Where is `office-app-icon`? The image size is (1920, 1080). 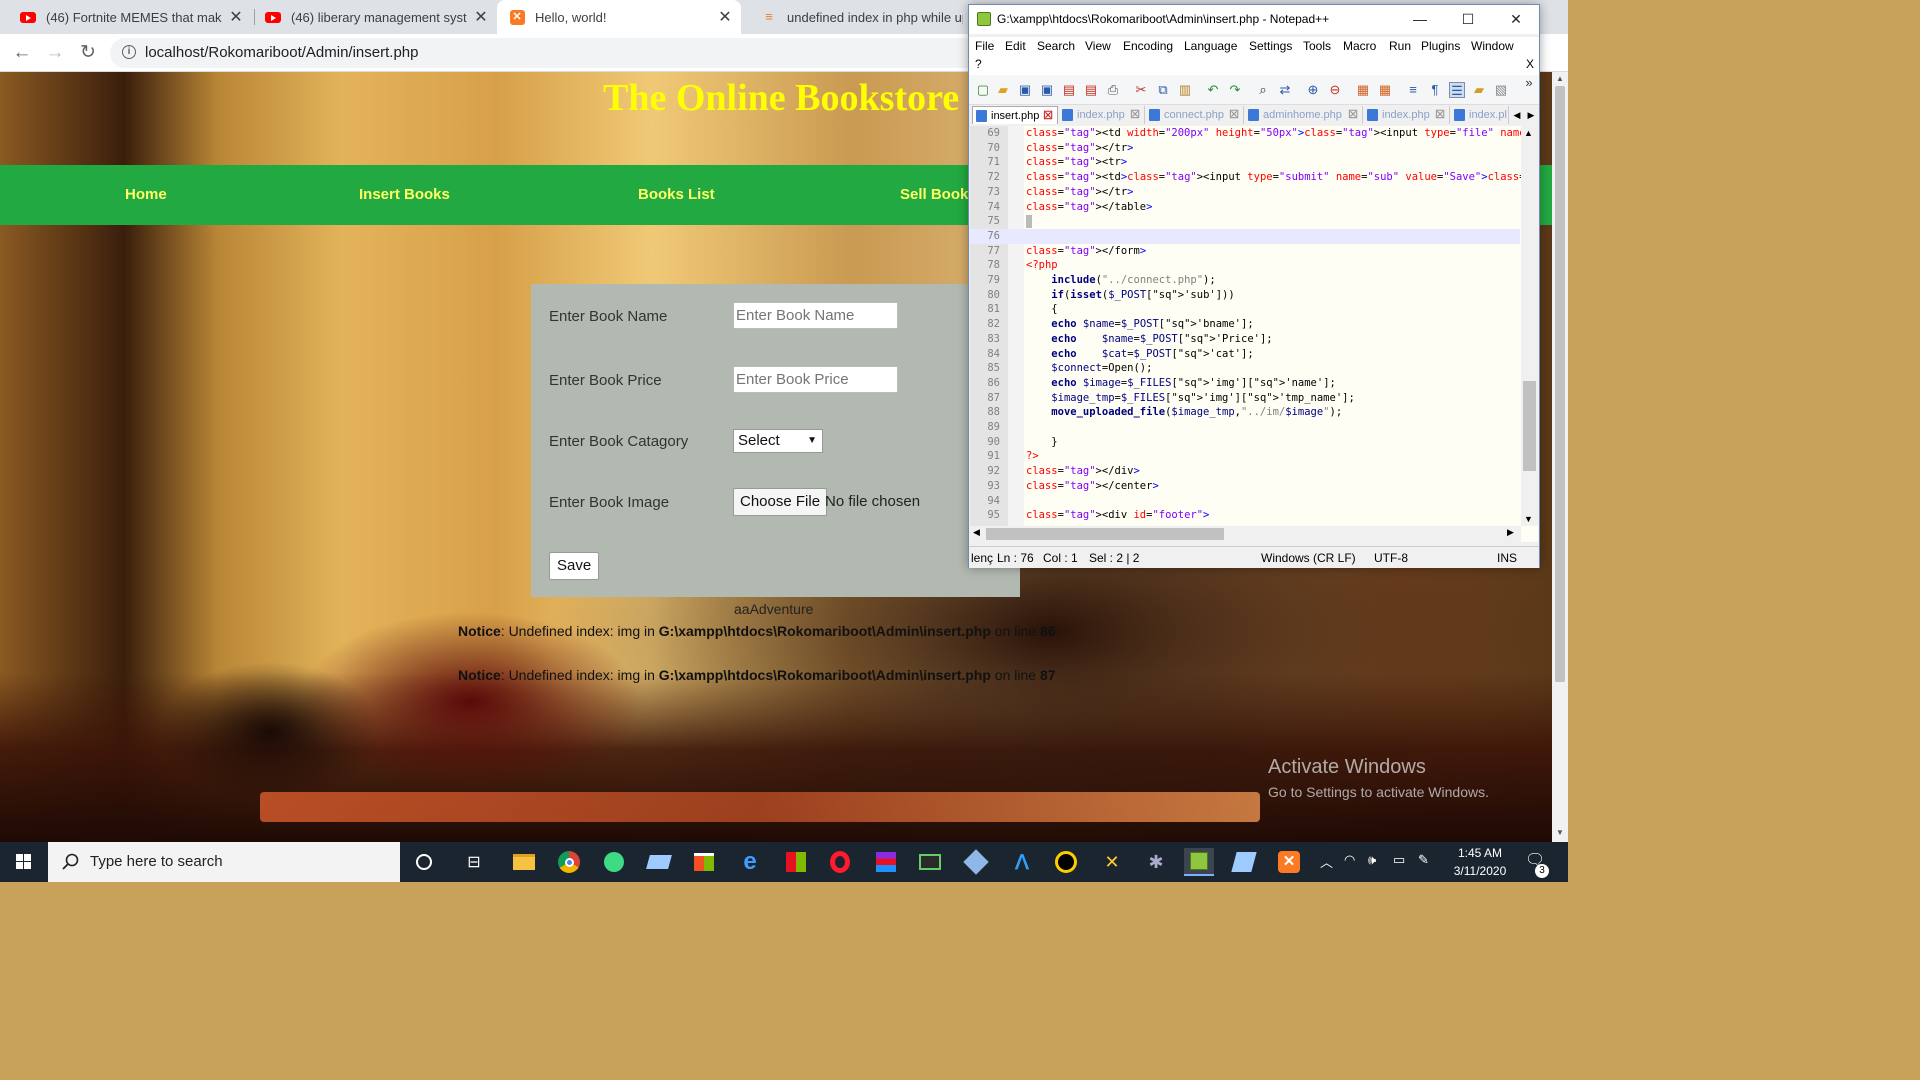
office-app-icon is located at coordinates (796, 862).